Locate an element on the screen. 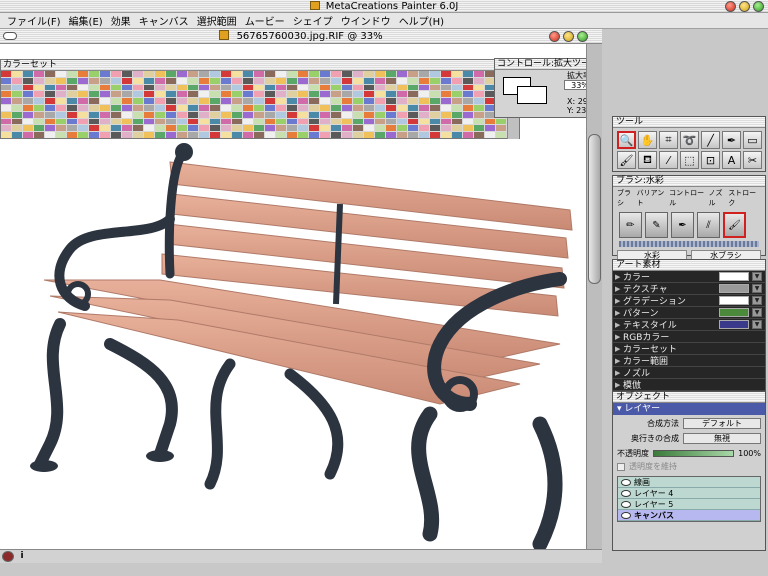 This screenshot has height=576, width=768. art-material-row: ▶ 模倣 is located at coordinates (689, 385).